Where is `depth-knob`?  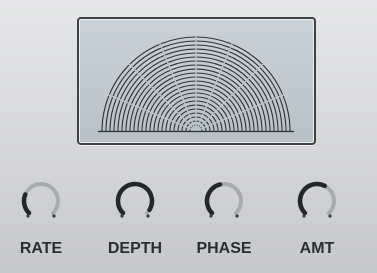 depth-knob is located at coordinates (135, 201).